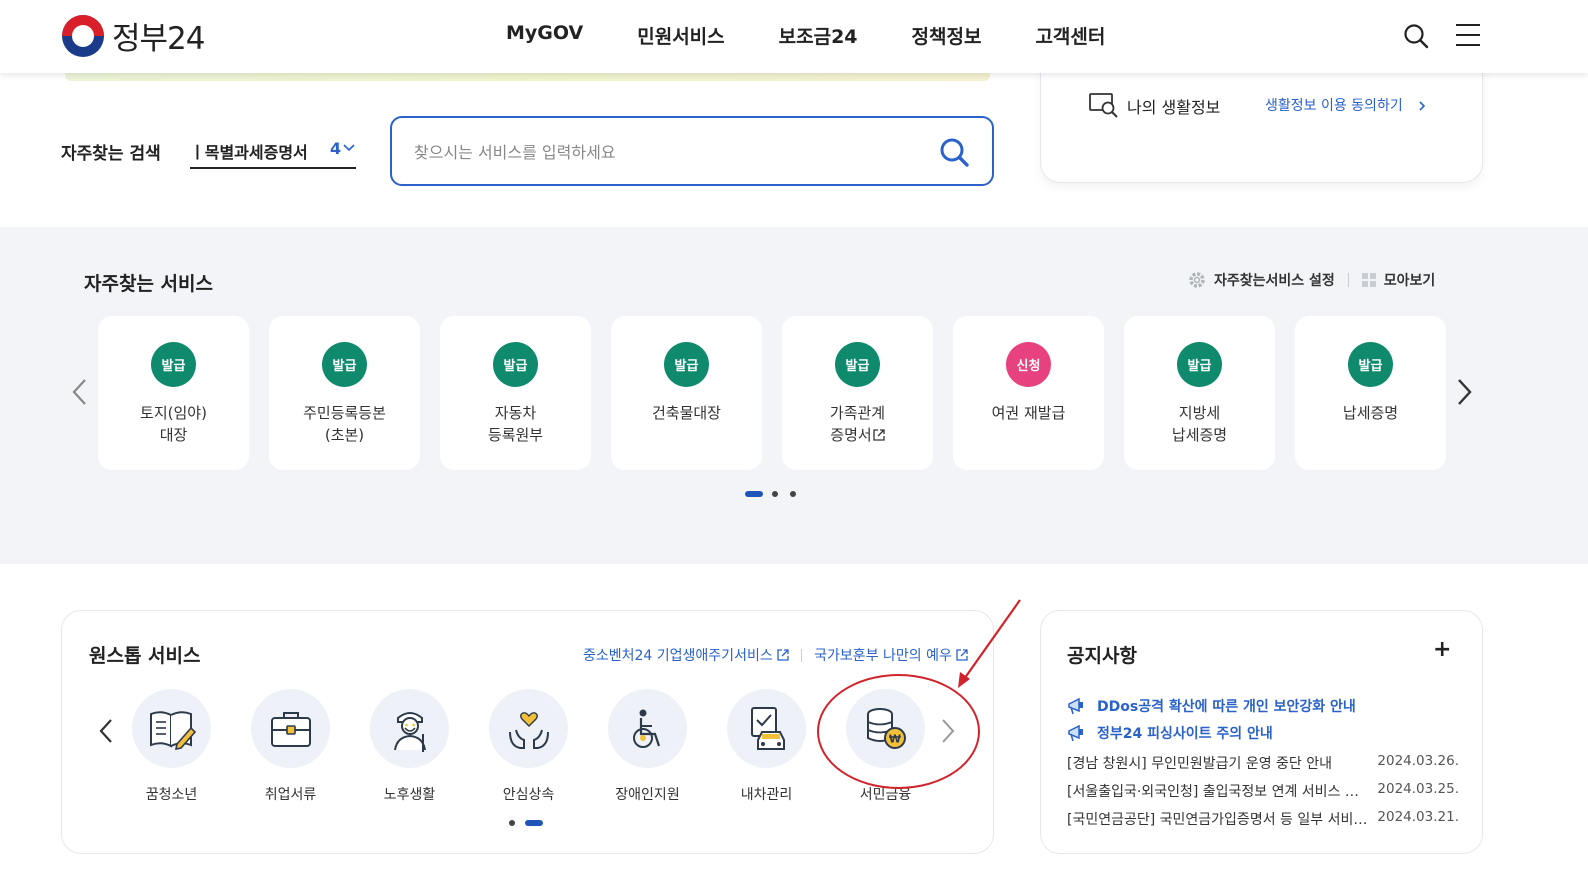 The width and height of the screenshot is (1588, 869). What do you see at coordinates (349, 148) in the screenshot?
I see `chevron-down-icon` at bounding box center [349, 148].